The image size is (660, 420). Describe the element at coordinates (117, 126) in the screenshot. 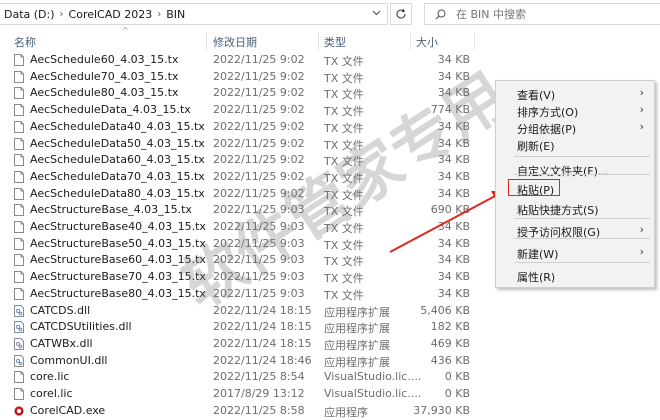

I see `file-name: AecScheduleData40_4.03_15.tx` at that location.